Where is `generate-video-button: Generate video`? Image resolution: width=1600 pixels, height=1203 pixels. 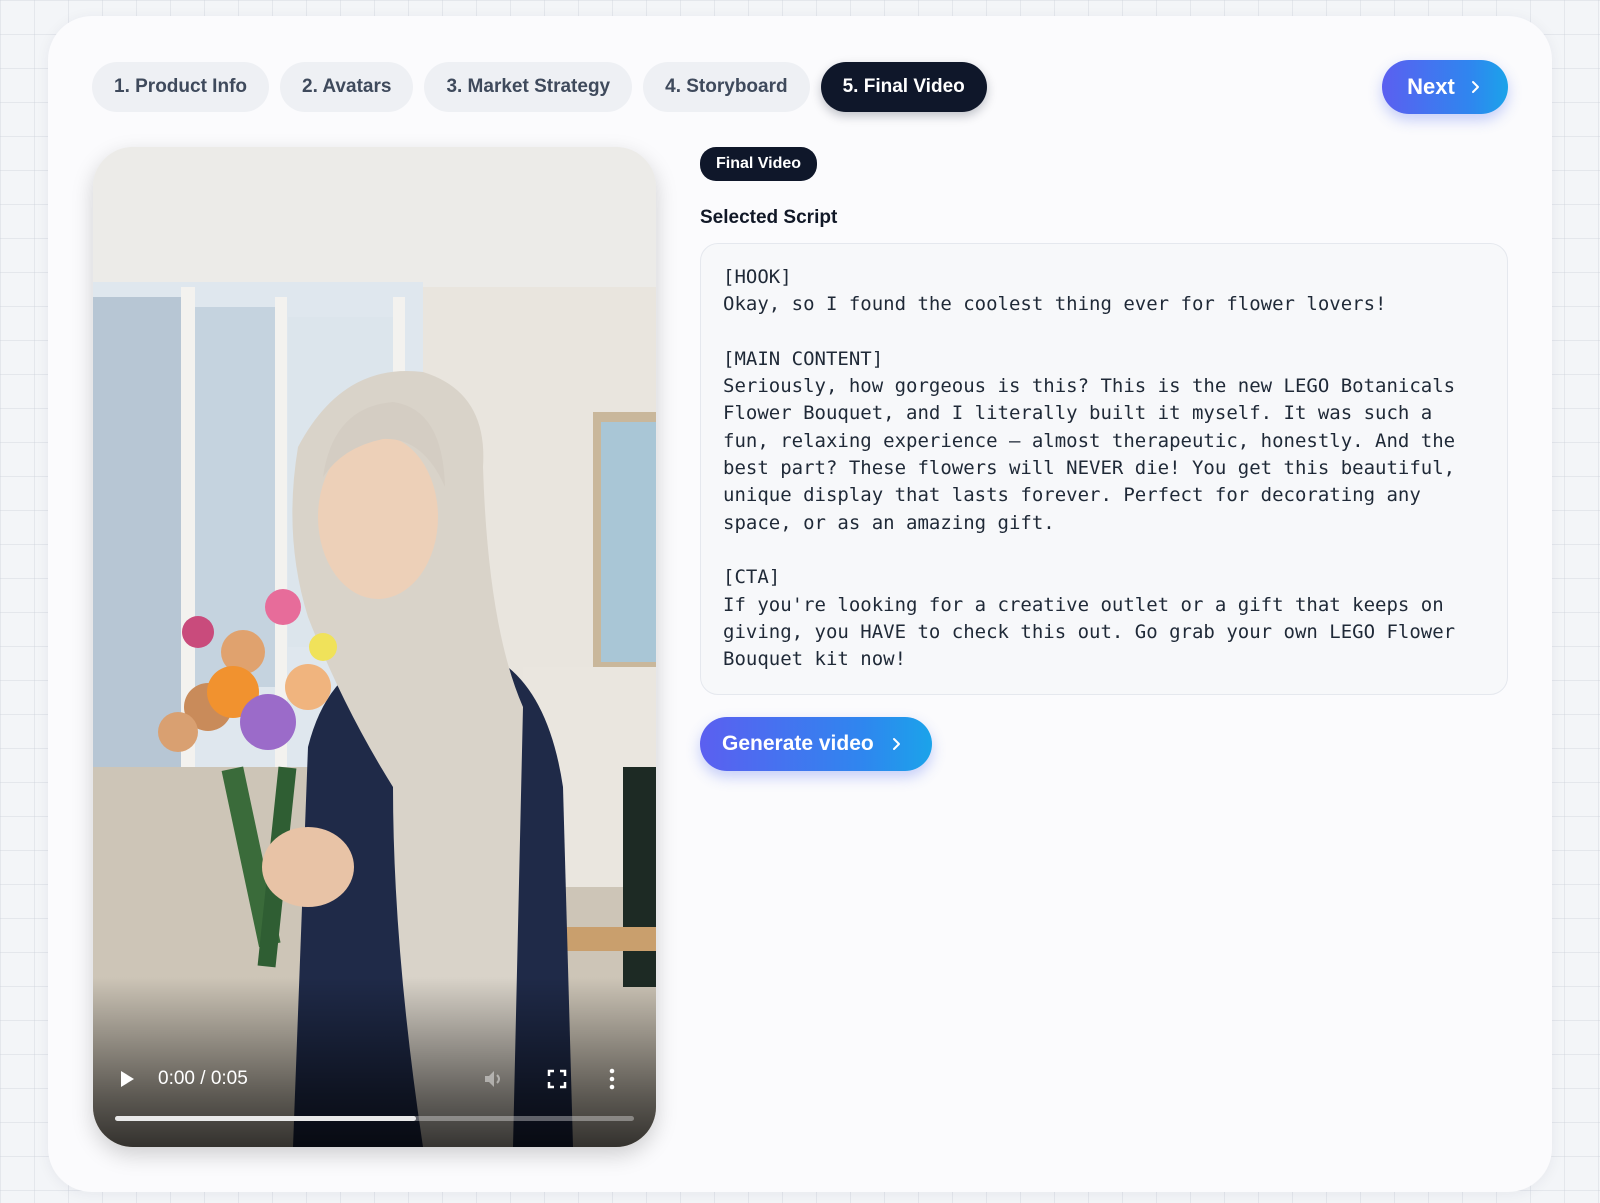
generate-video-button: Generate video is located at coordinates (816, 744).